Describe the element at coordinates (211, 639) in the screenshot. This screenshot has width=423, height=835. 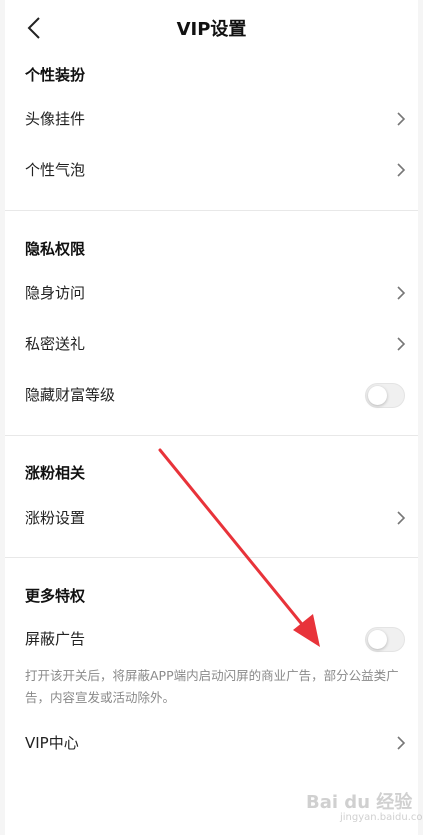
I see `row-block-ads: 屏蔽广告` at that location.